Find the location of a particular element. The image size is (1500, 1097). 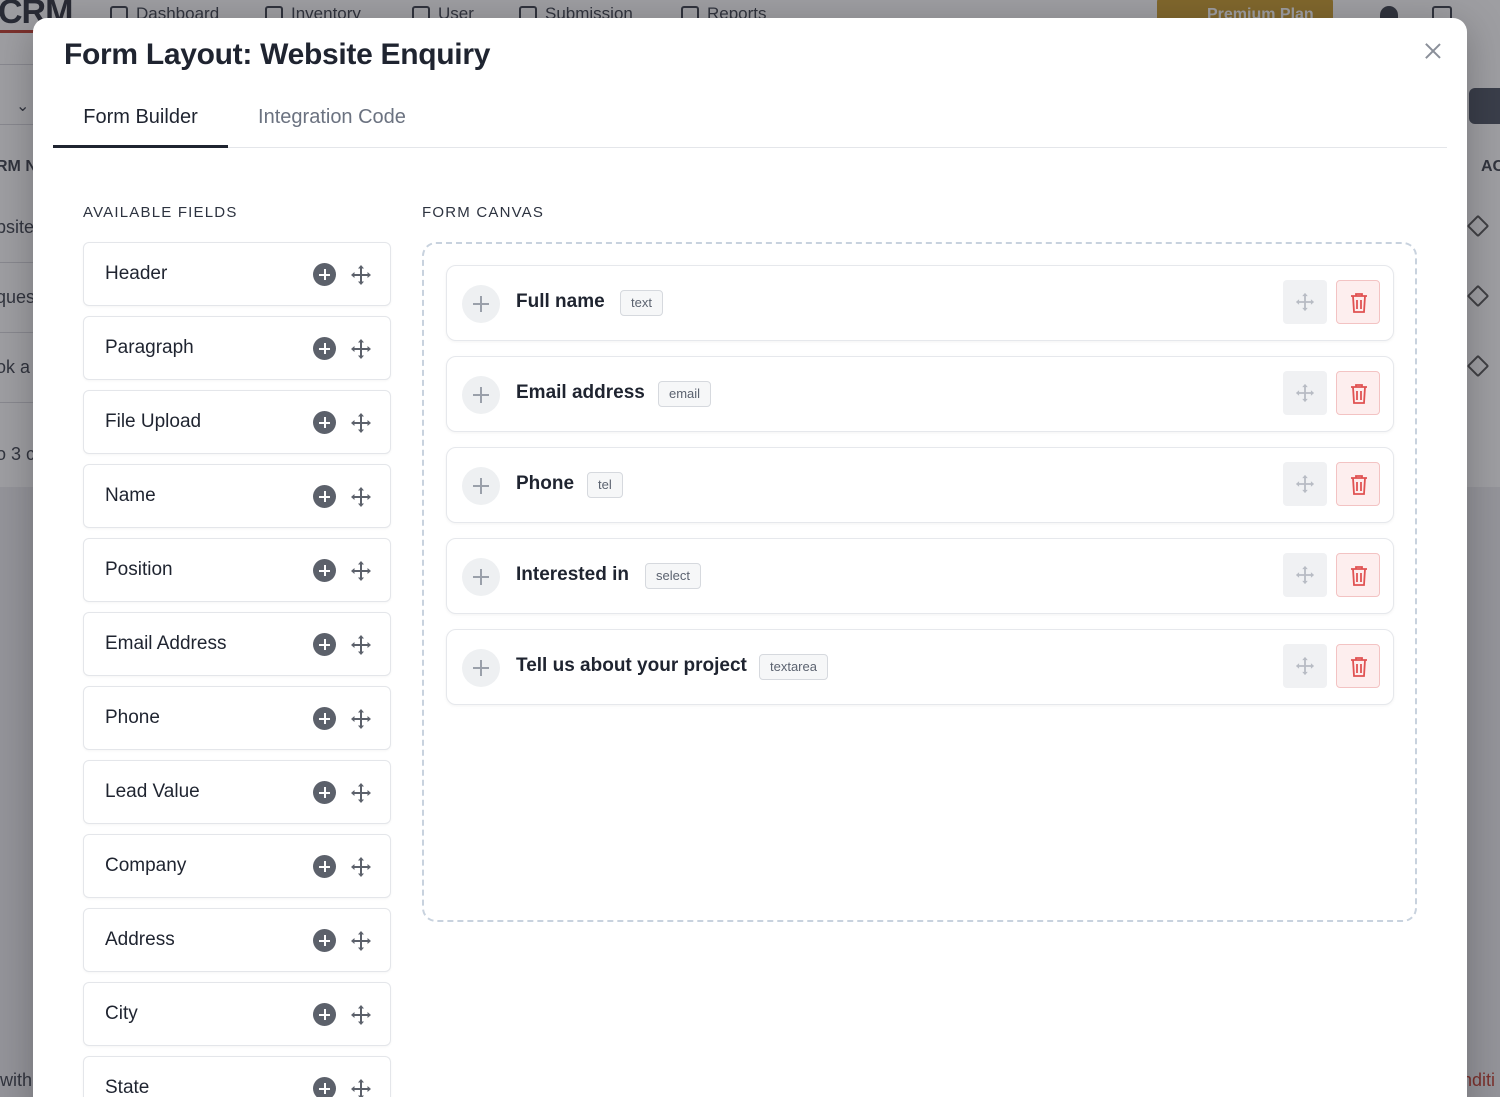

canvas-row-email-address: Email address email is located at coordinates (920, 394).